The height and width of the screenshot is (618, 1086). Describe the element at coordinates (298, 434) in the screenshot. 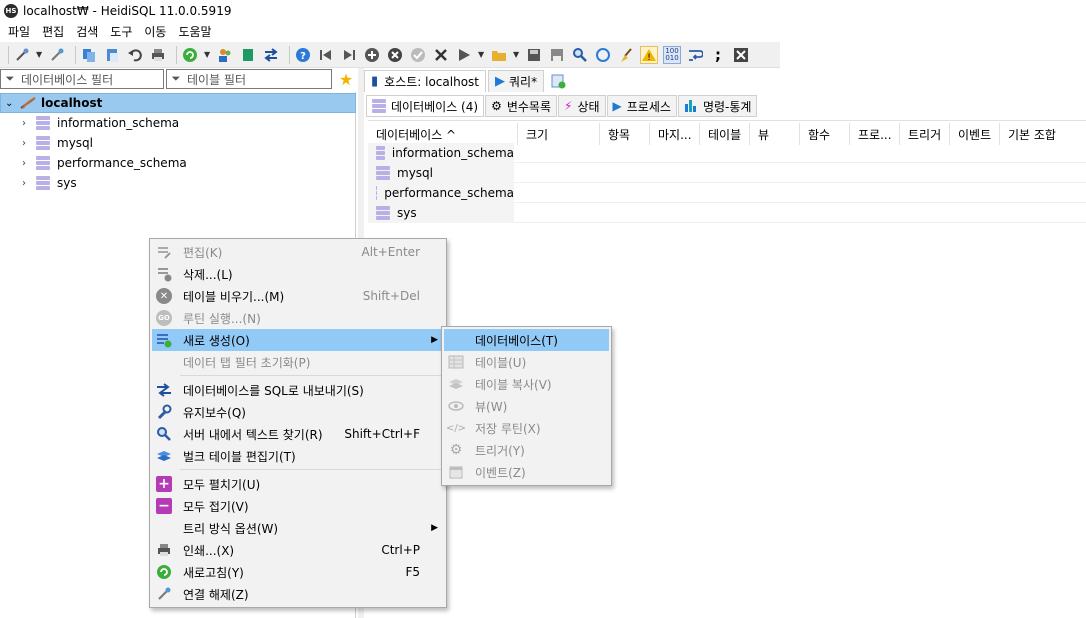

I see `menu-item-find-text: 서버 내에서 텍스트 찾기(R) Shift+Ctrl+F` at that location.